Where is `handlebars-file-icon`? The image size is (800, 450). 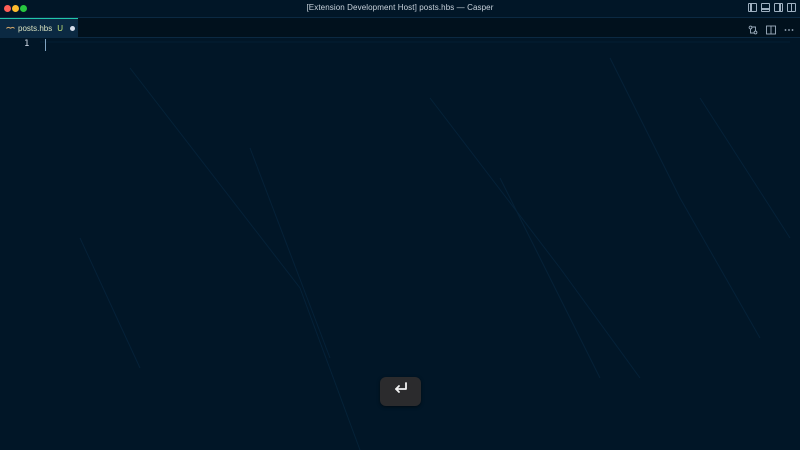
handlebars-file-icon is located at coordinates (10, 28).